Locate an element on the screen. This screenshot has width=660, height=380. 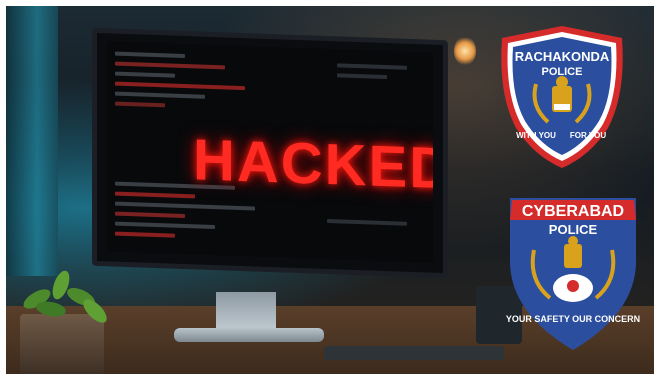
badge-motto-left: WITH YOU is located at coordinates (536, 135).